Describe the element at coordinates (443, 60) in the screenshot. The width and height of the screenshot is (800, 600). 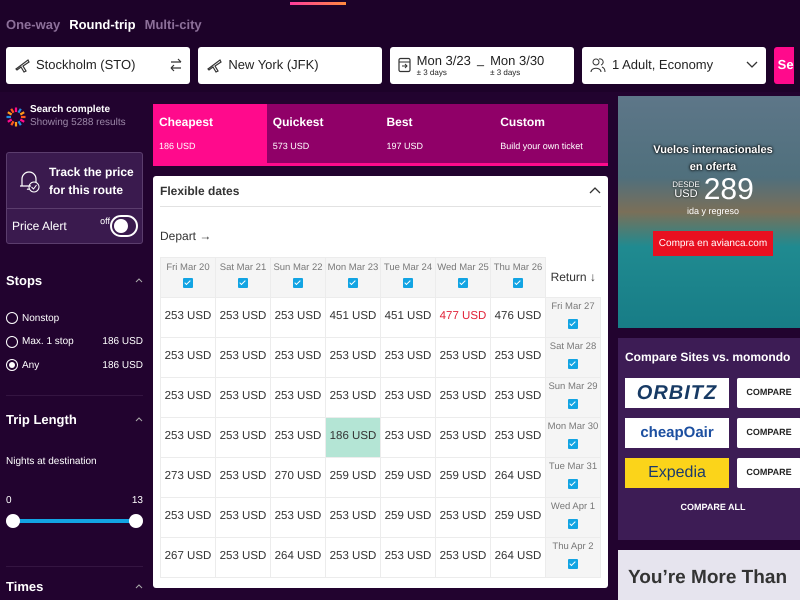
I see `depart-date-text: Mon 3/23` at that location.